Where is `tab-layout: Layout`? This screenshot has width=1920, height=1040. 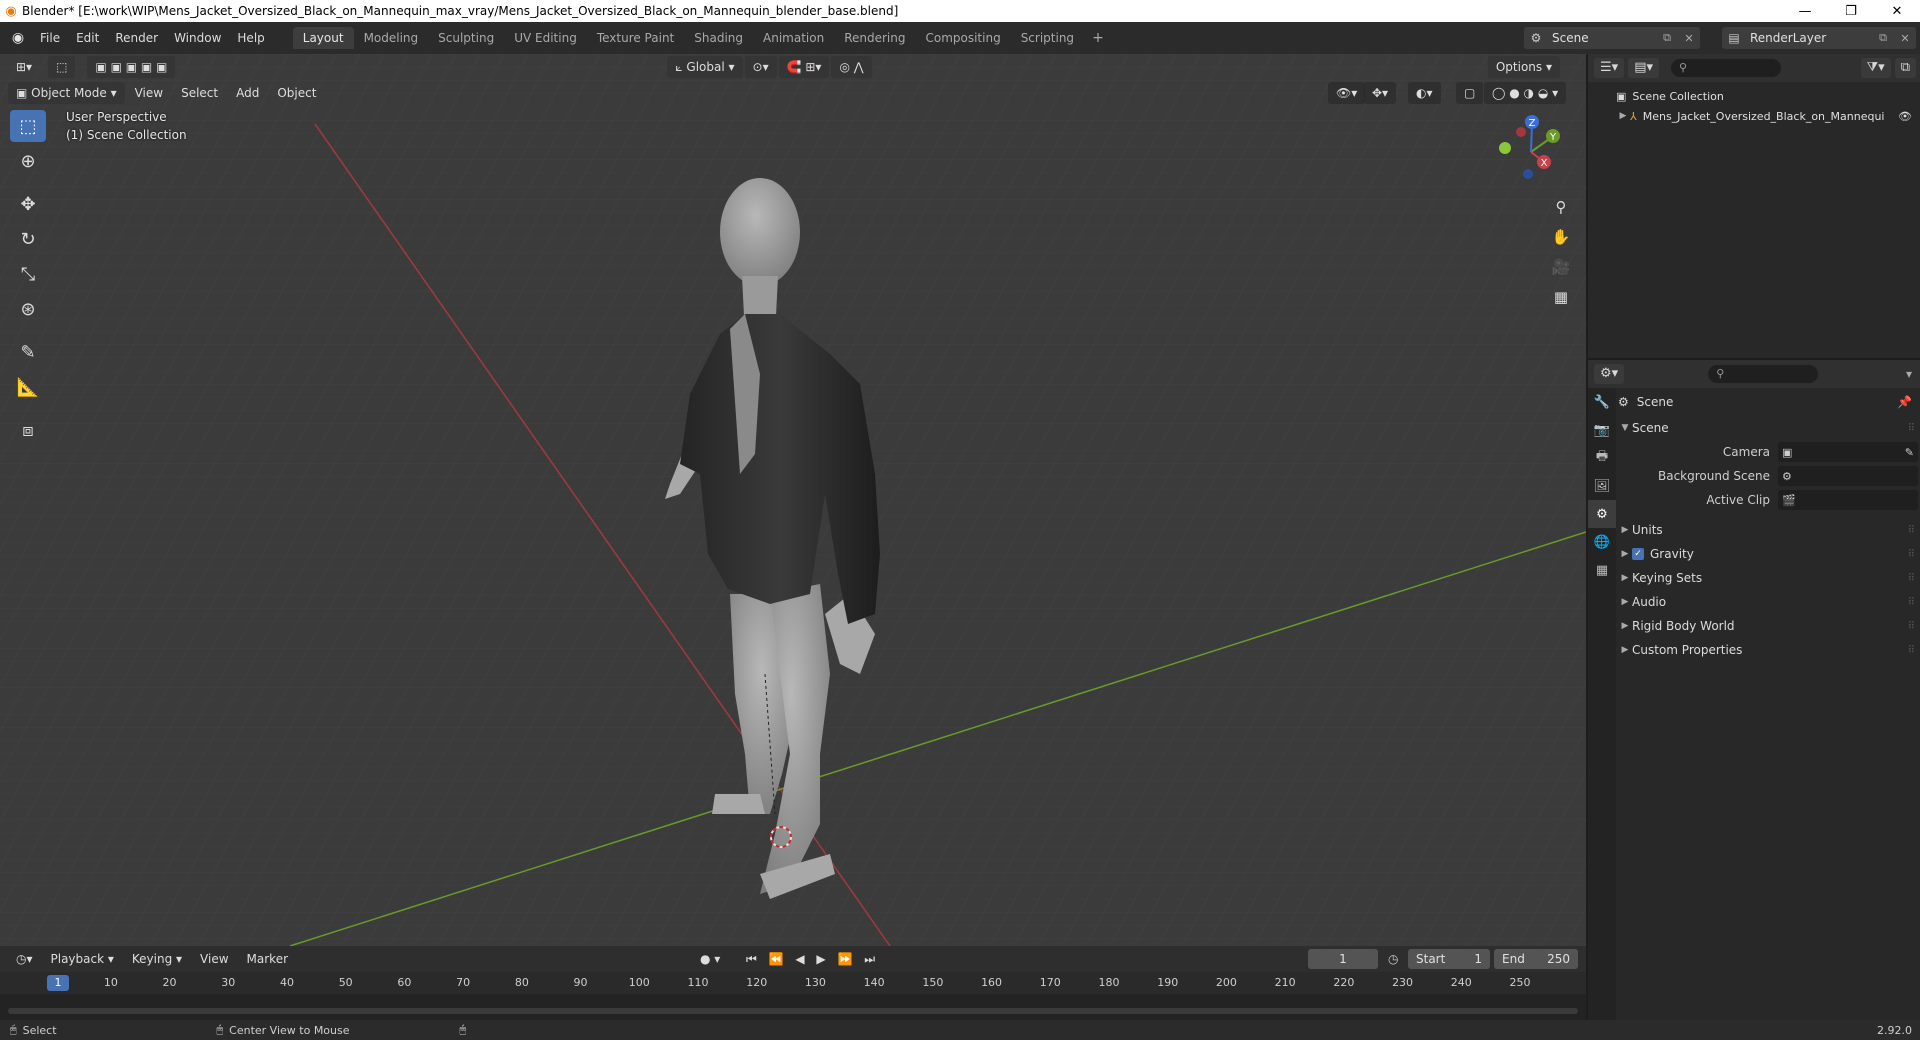
tab-layout: Layout is located at coordinates (323, 38).